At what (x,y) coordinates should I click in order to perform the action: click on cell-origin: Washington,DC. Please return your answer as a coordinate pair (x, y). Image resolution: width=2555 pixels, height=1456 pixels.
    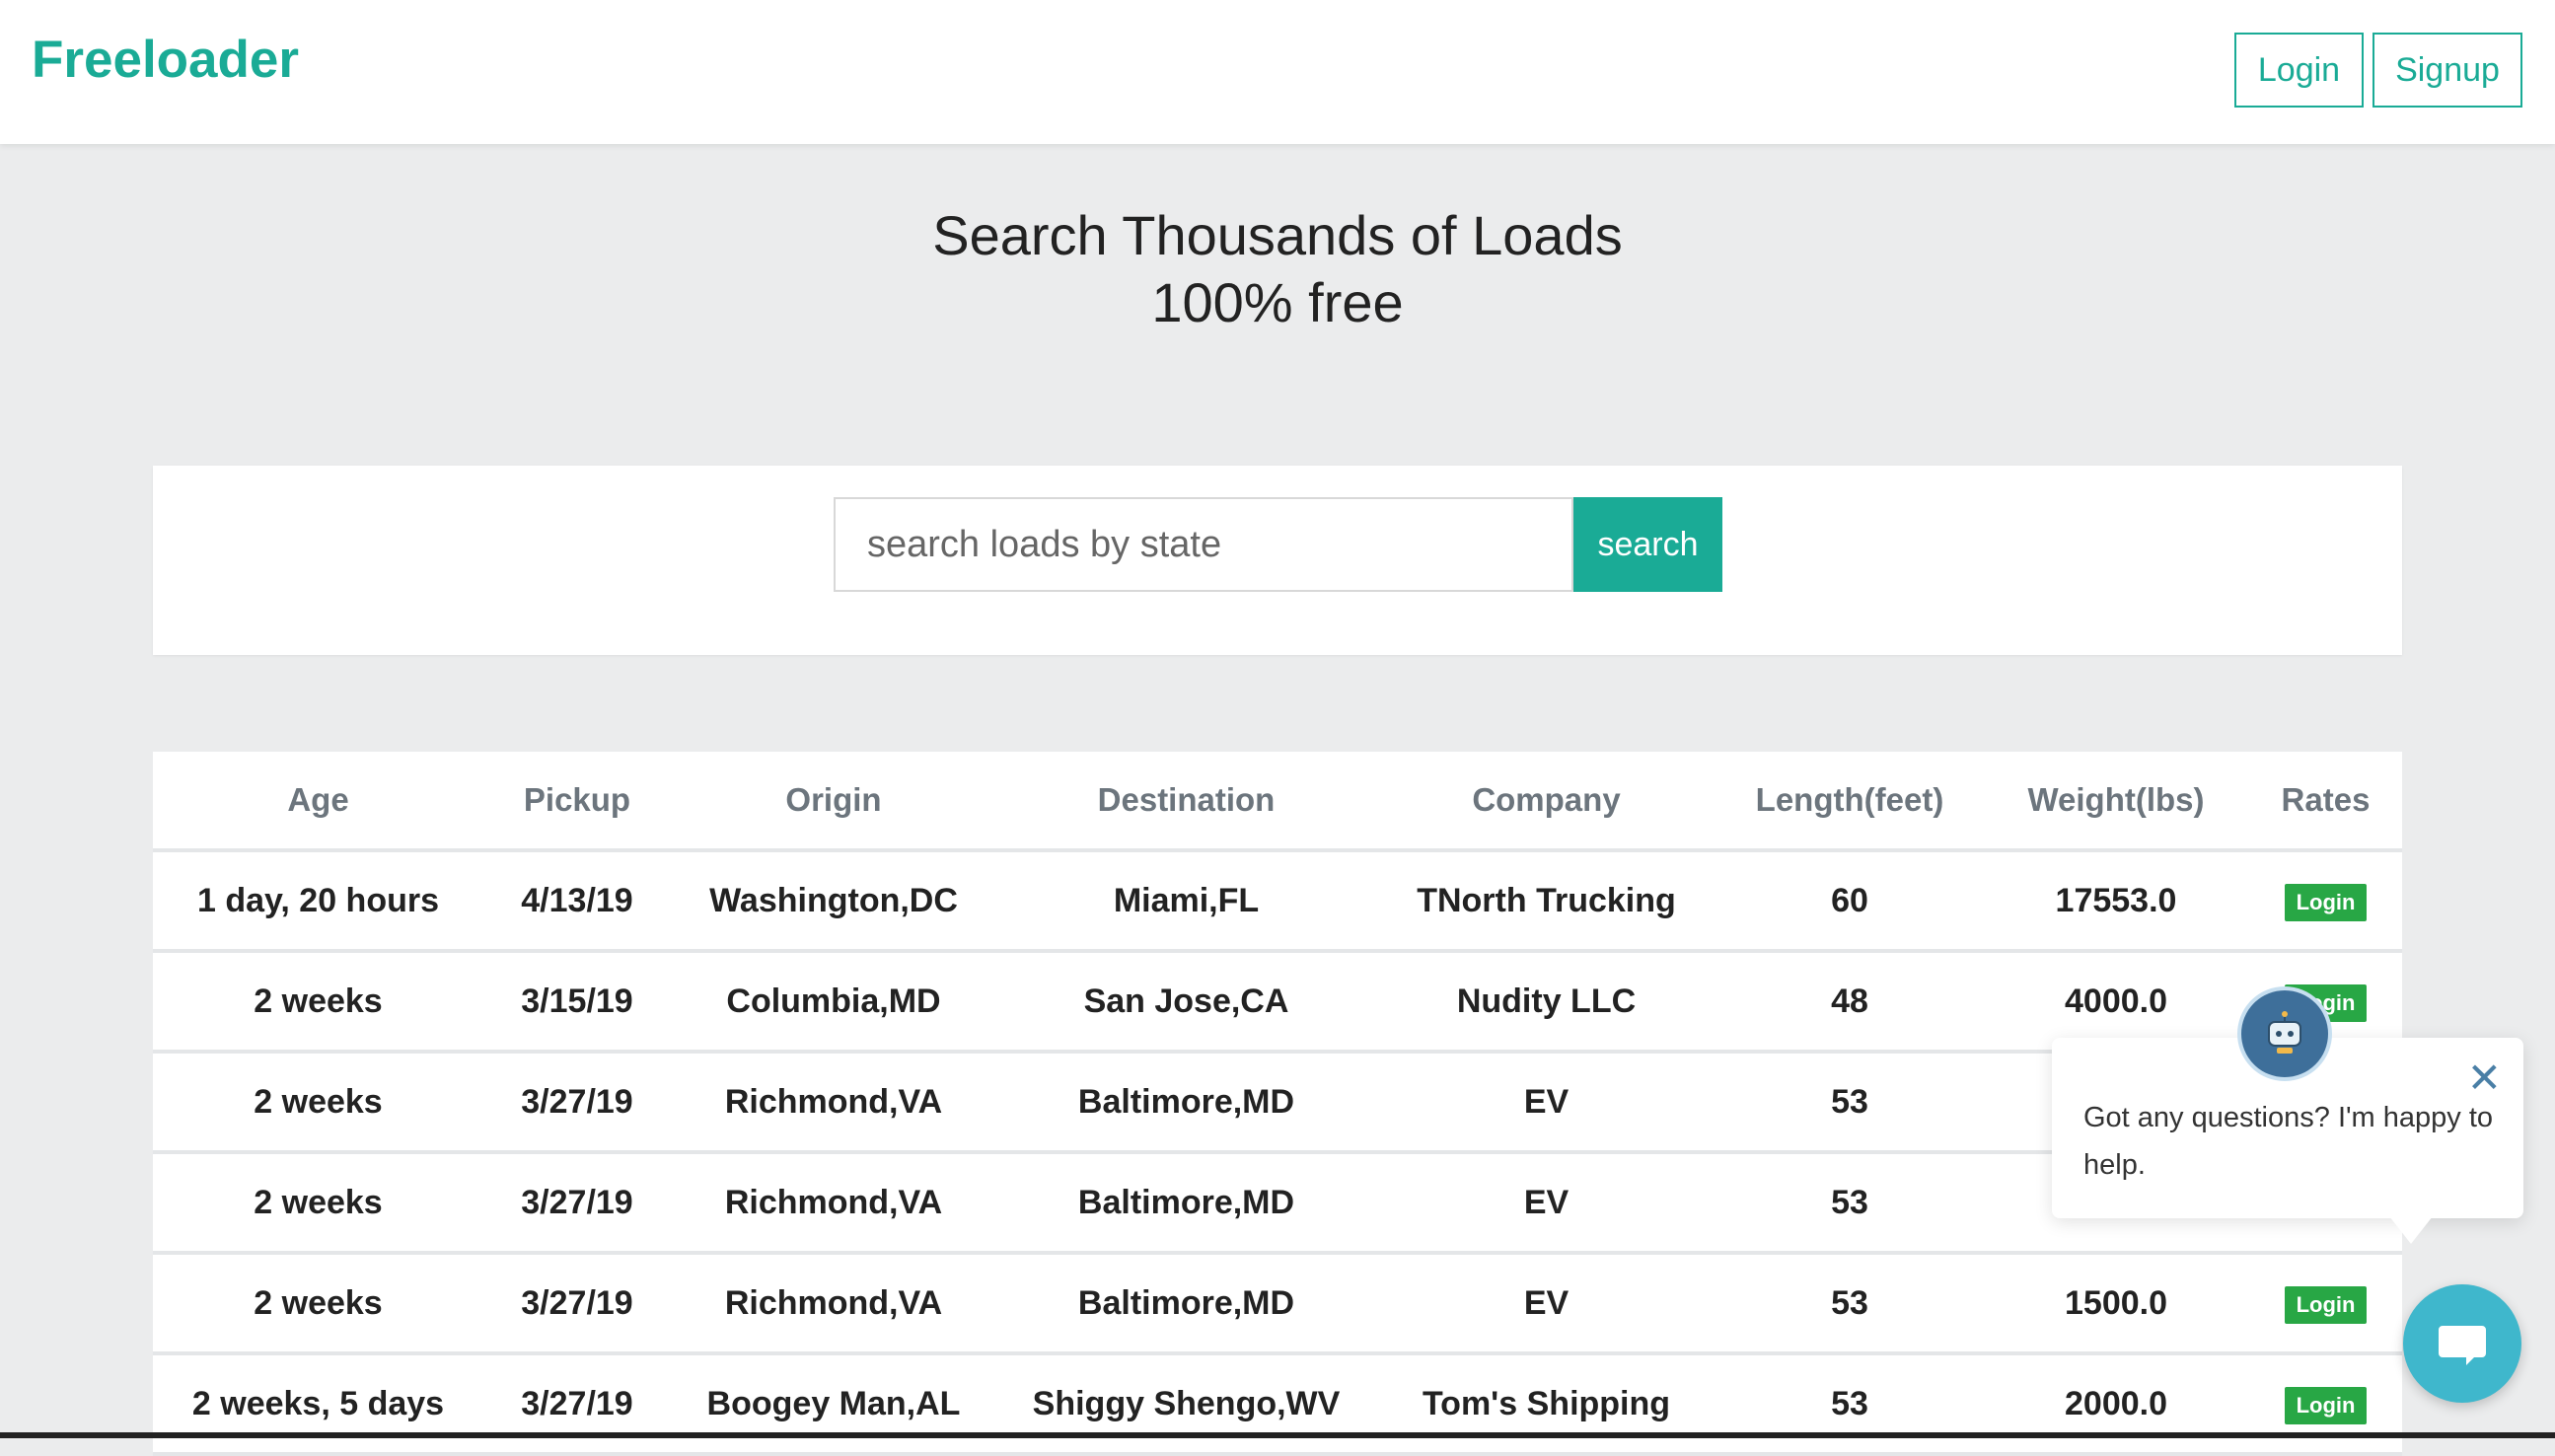
    Looking at the image, I should click on (834, 901).